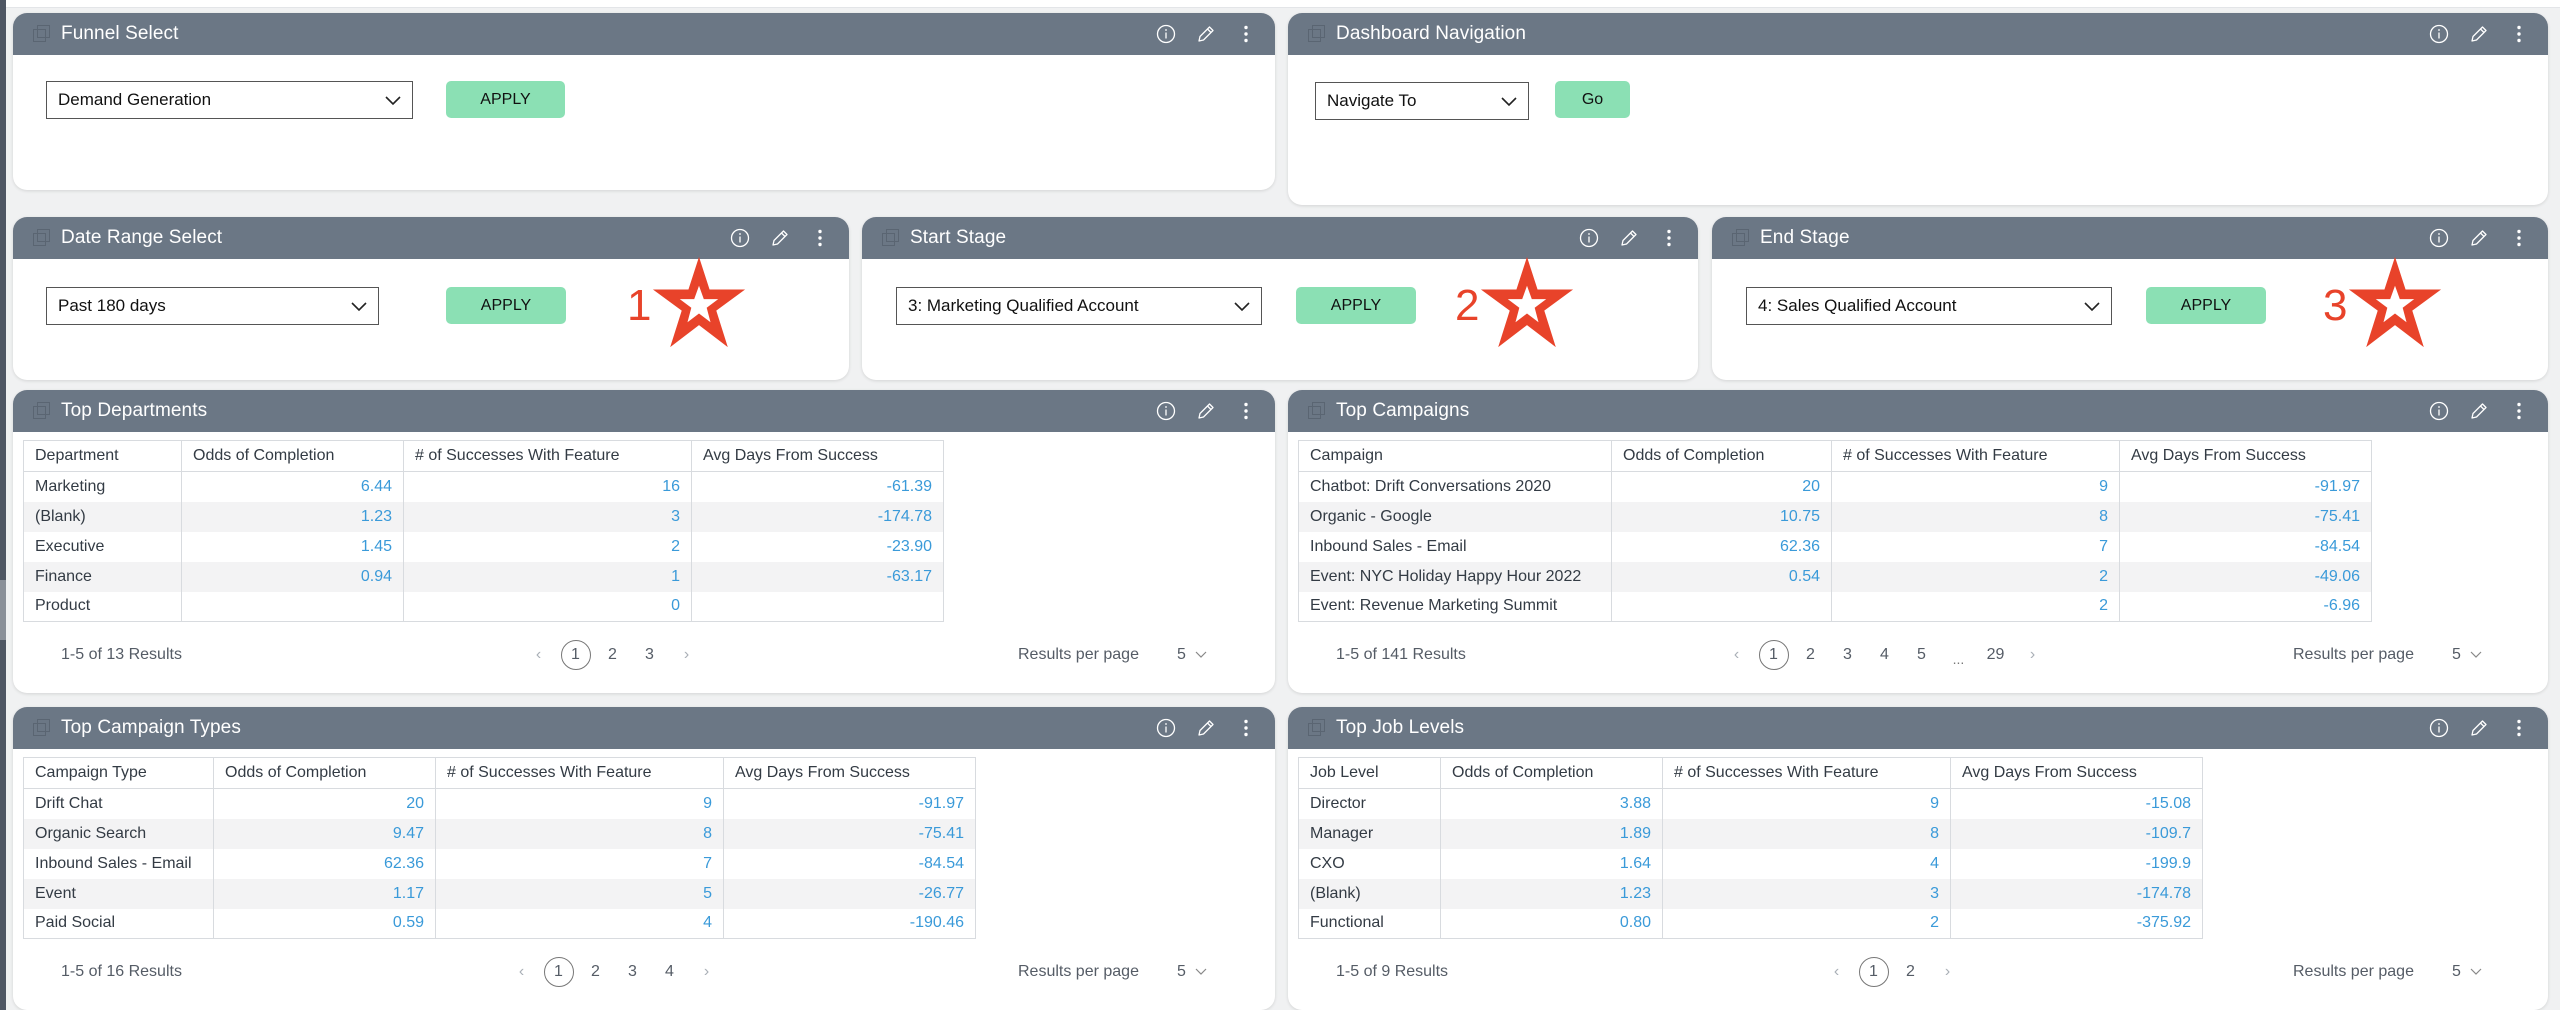 This screenshot has height=1010, width=2560. I want to click on cell-value: -199.9, so click(2076, 863).